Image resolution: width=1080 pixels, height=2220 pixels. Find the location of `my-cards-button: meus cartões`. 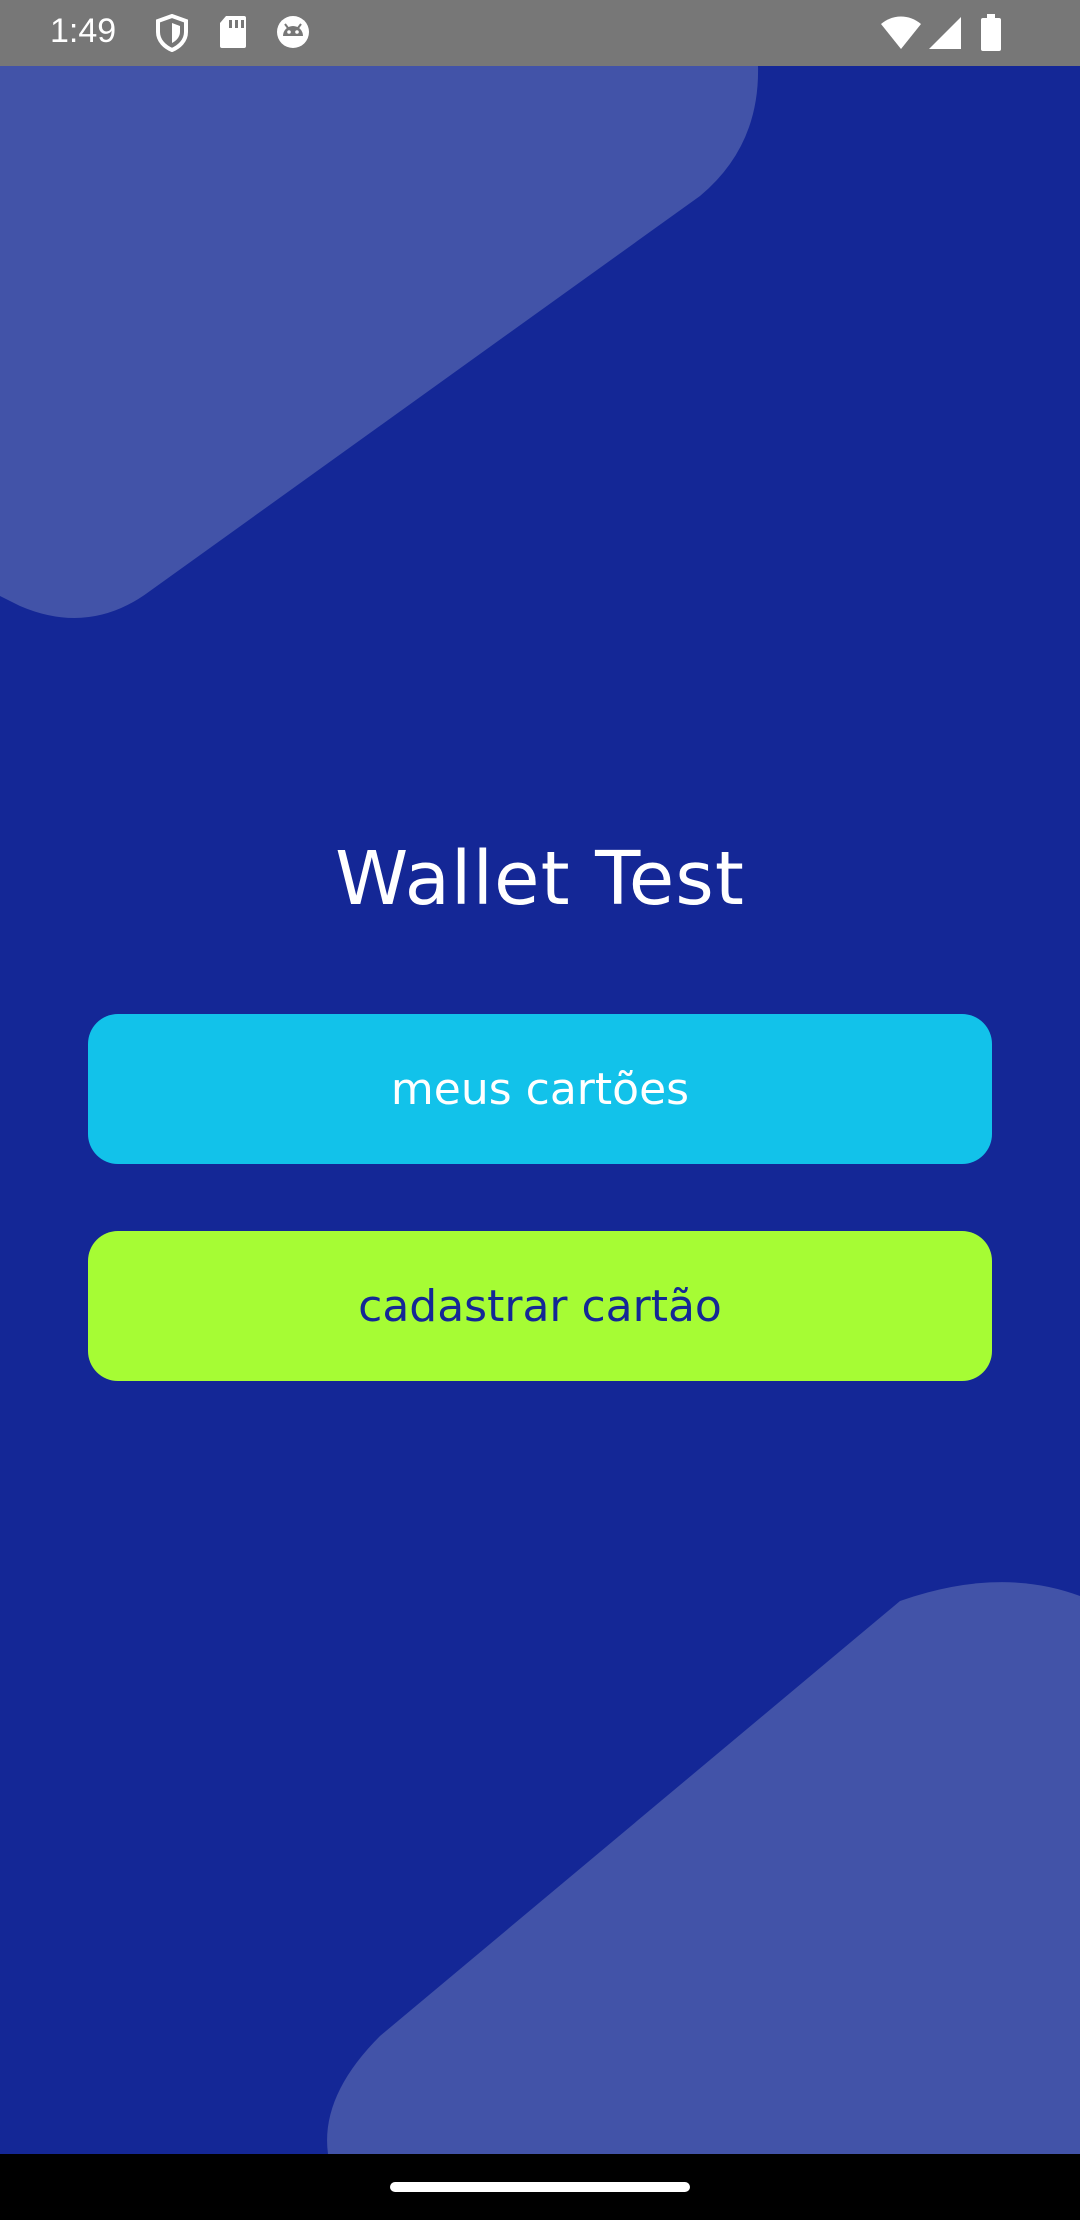

my-cards-button: meus cartões is located at coordinates (540, 1089).